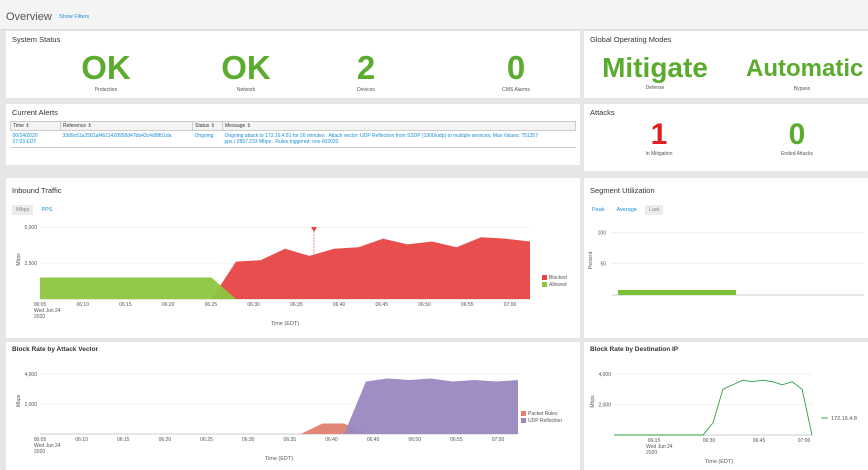 The height and width of the screenshot is (470, 868). I want to click on show-filters-link: Show Filters, so click(74, 17).